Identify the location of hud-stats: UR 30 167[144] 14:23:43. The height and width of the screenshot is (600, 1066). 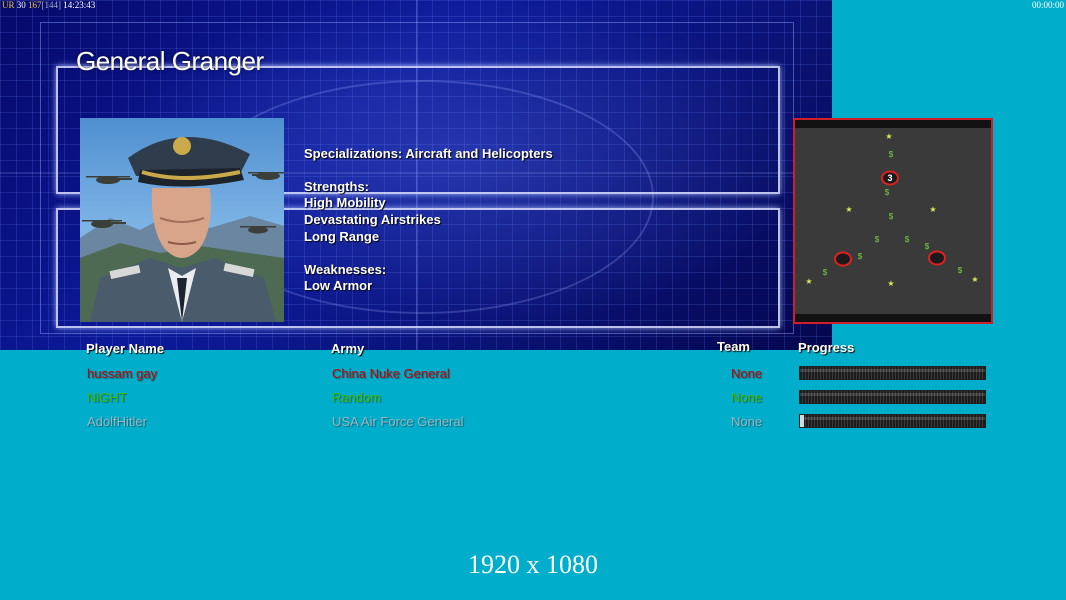
(48, 5).